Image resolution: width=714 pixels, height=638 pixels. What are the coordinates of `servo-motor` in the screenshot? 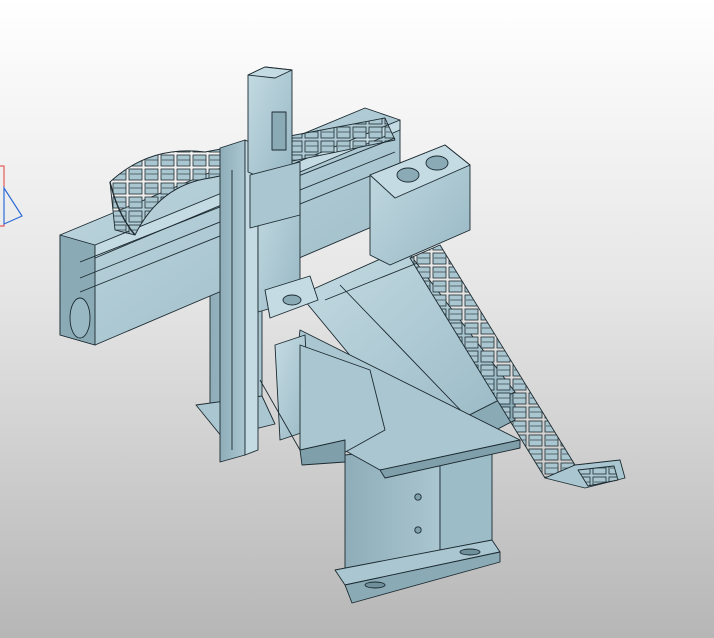 It's located at (274, 147).